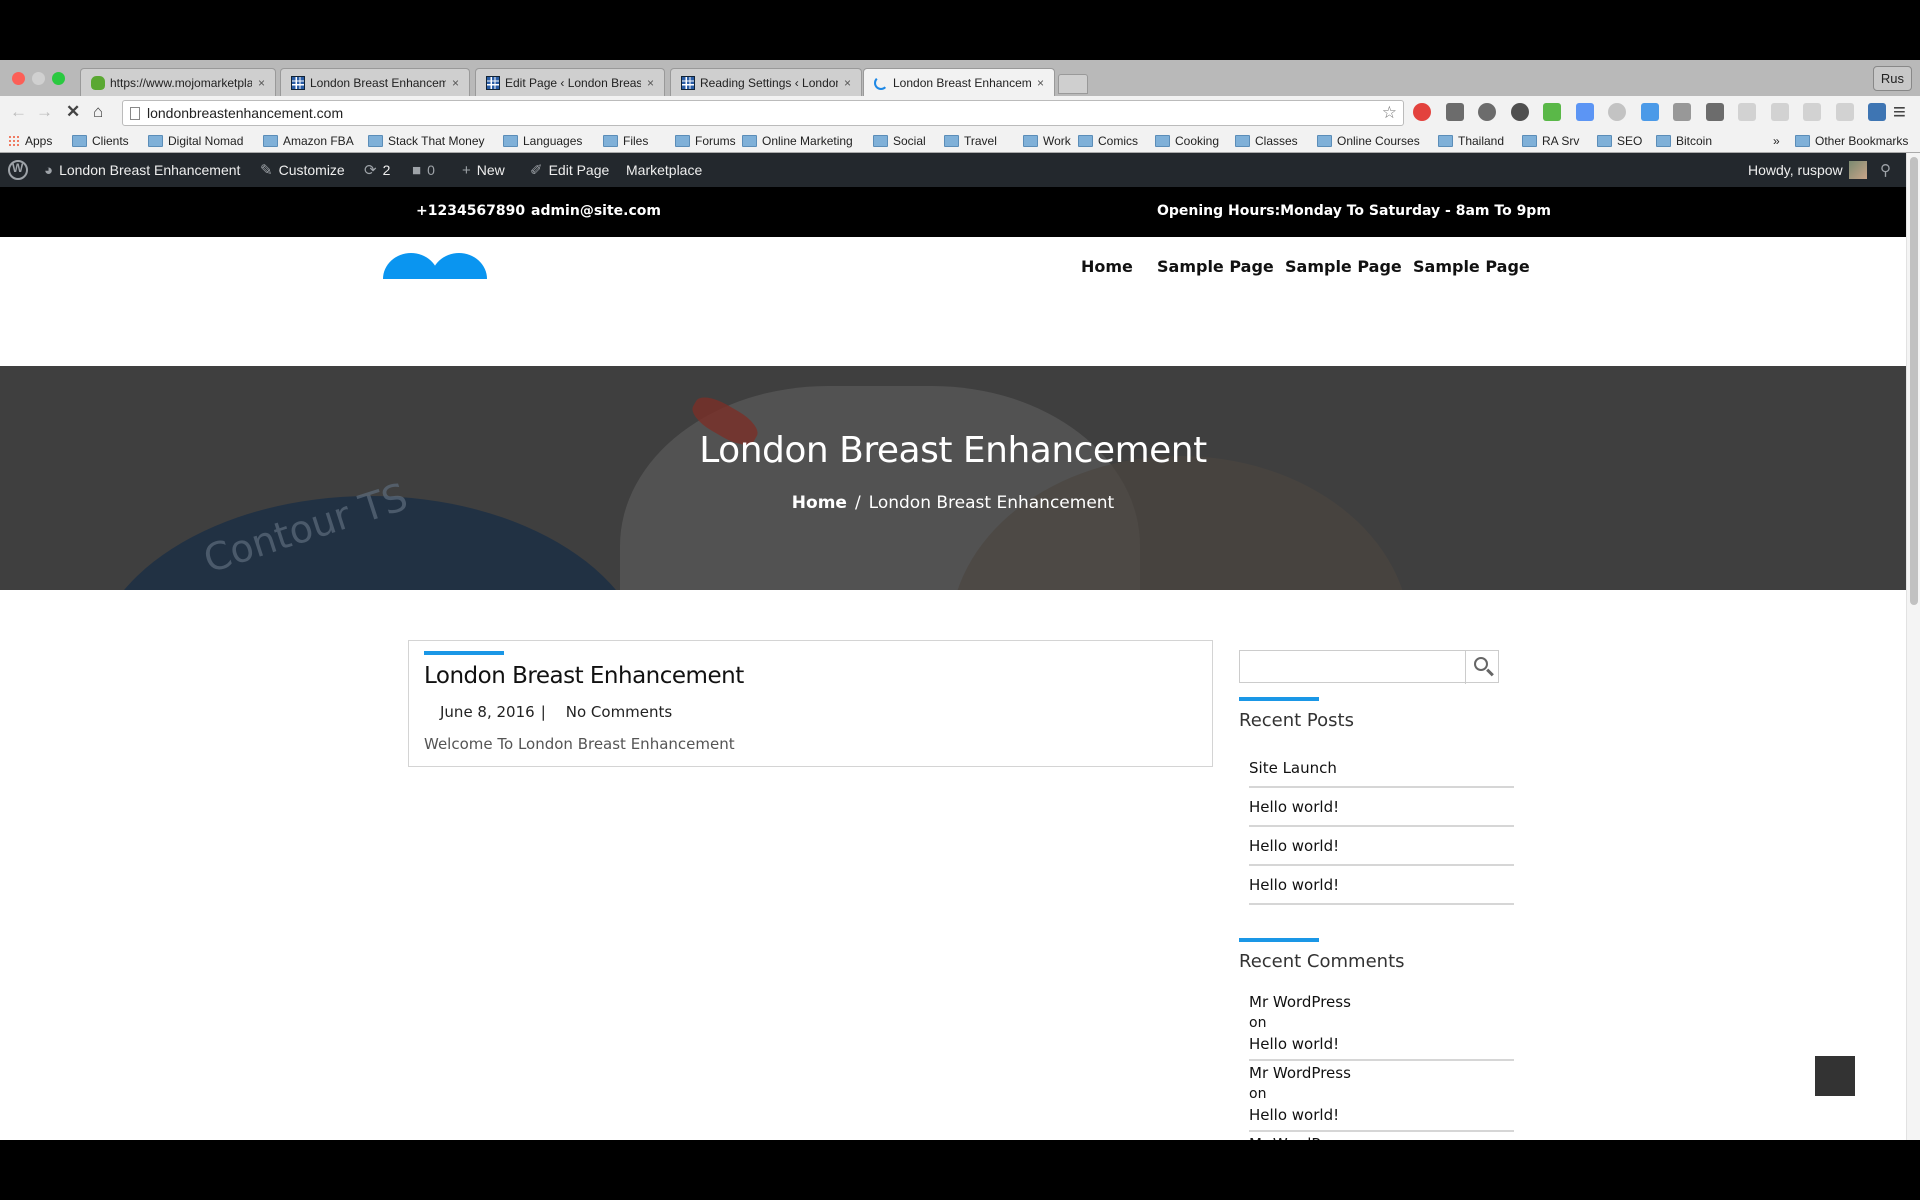 This screenshot has height=1200, width=1920. What do you see at coordinates (542, 141) in the screenshot?
I see `bookmark-folder: Languages` at bounding box center [542, 141].